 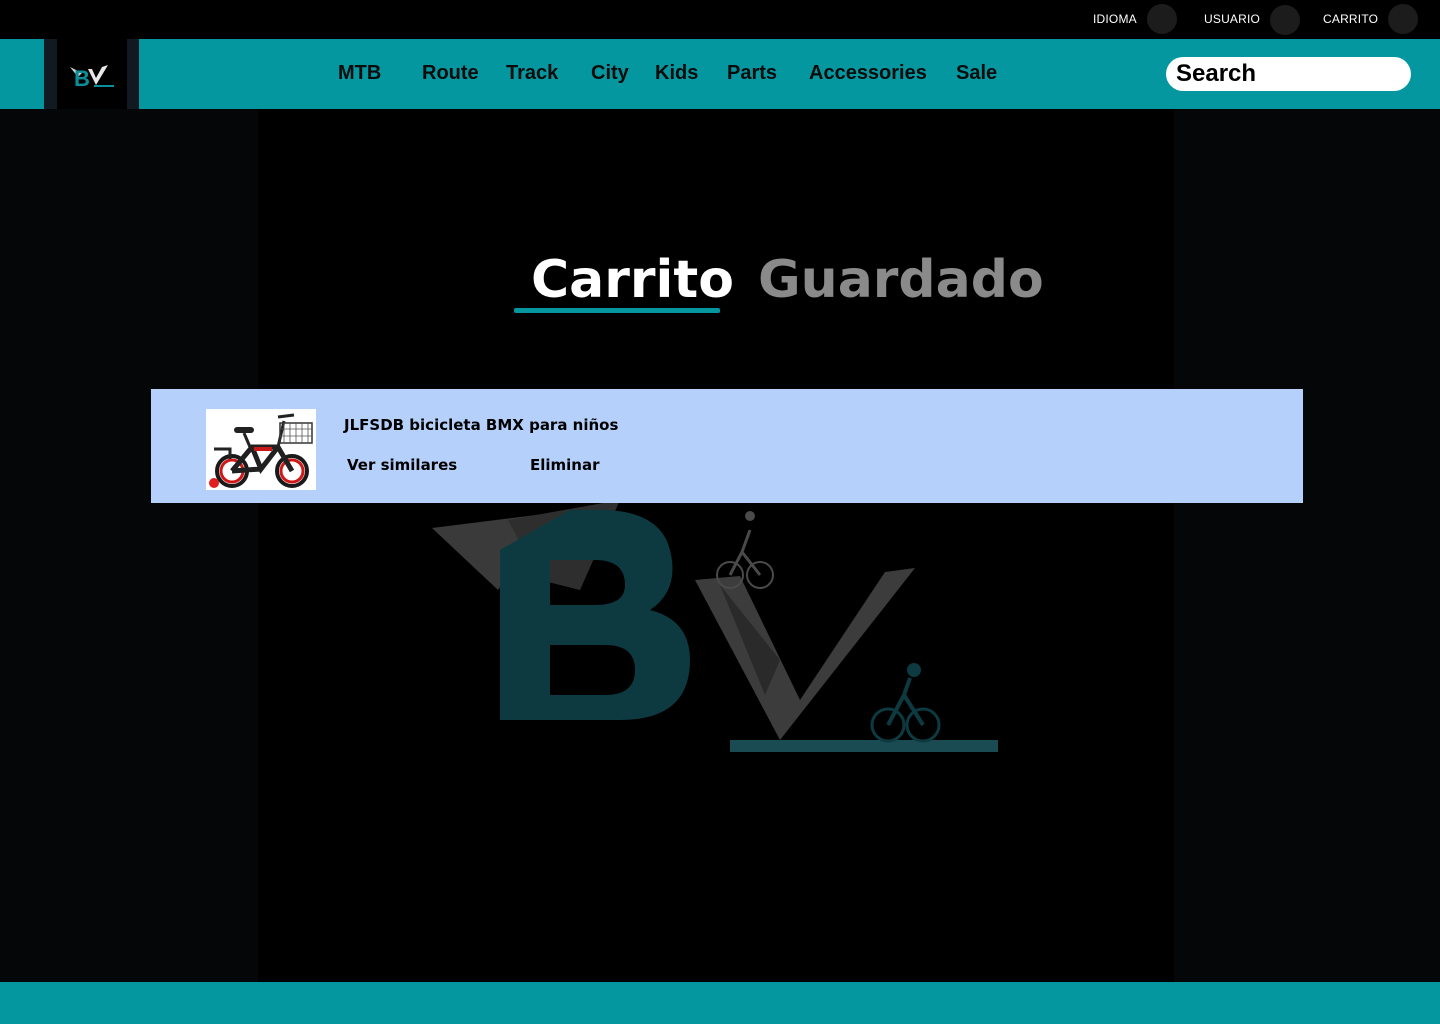 I want to click on cart-tabs: Carrito Guardado, so click(x=720, y=285).